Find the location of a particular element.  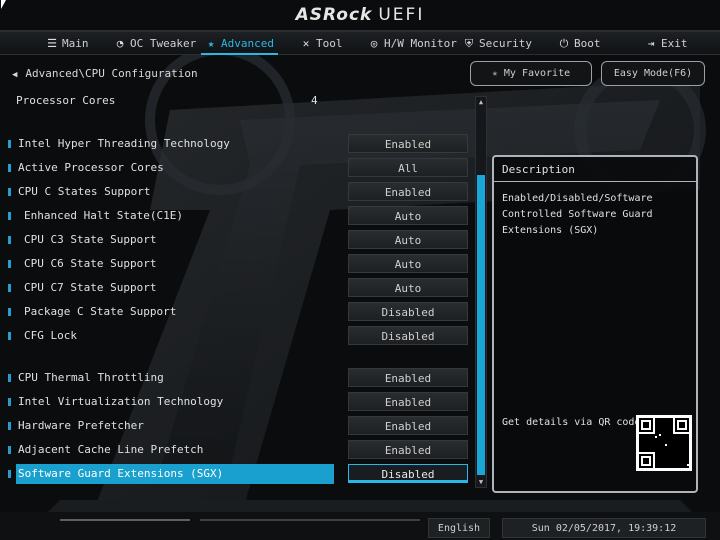

setting-row: CPU C States Support Enabled is located at coordinates (239, 192).